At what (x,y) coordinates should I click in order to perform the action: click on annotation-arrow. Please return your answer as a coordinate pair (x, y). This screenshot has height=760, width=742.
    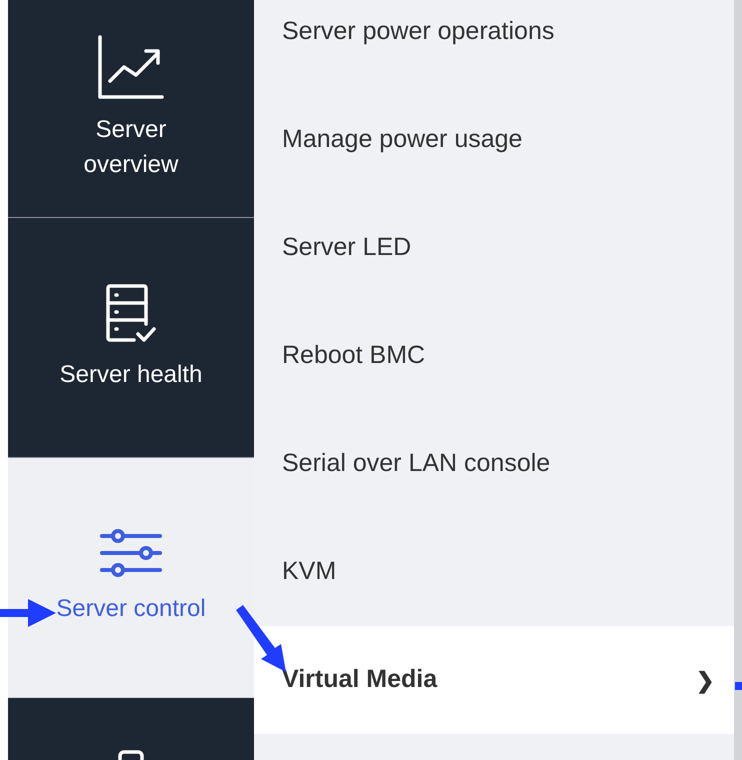
    Looking at the image, I should click on (29, 613).